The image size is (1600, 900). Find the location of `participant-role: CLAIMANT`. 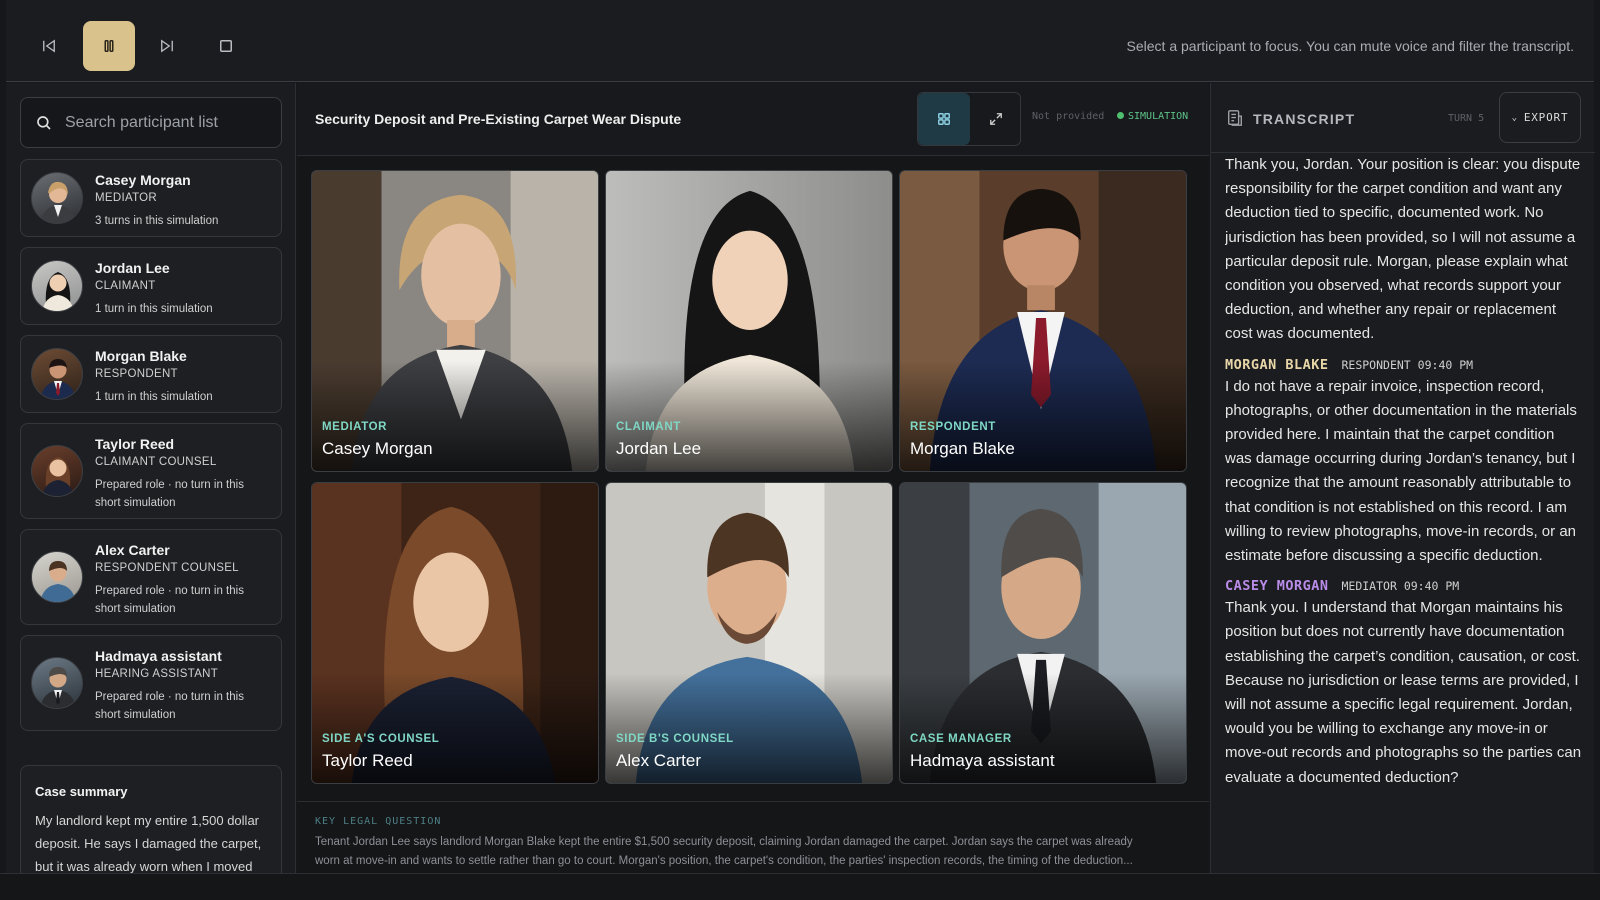

participant-role: CLAIMANT is located at coordinates (125, 286).